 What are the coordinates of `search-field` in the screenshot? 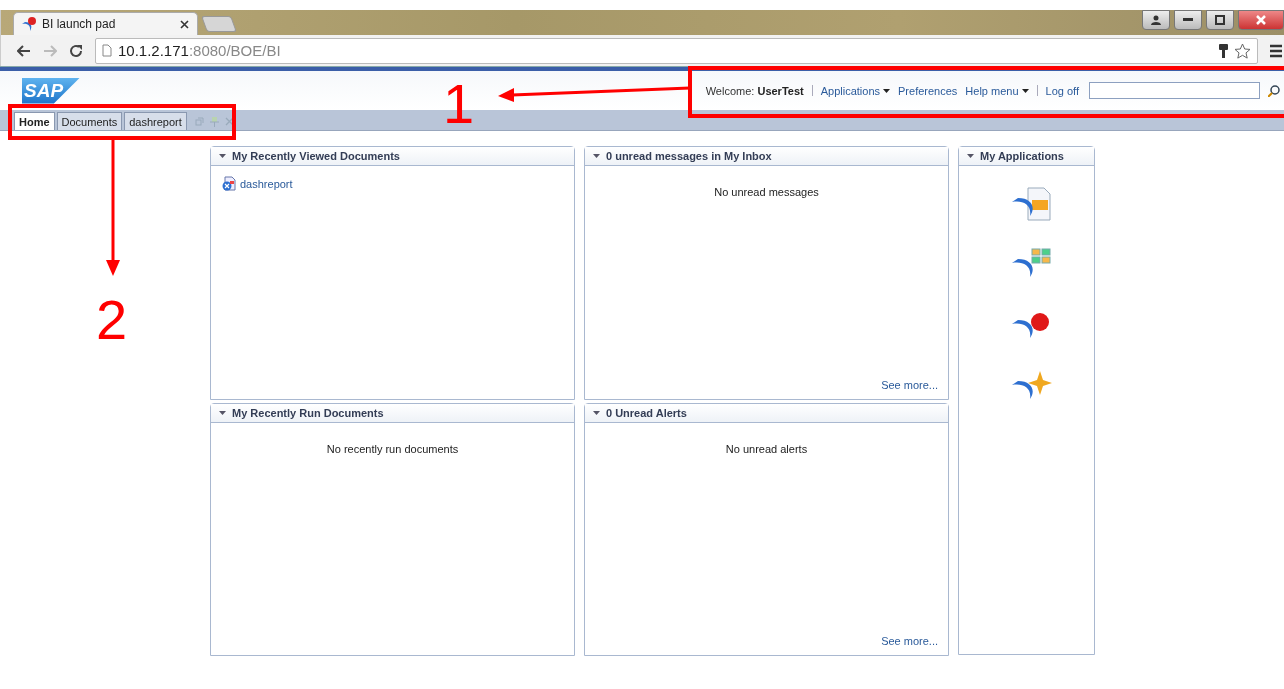 It's located at (1174, 90).